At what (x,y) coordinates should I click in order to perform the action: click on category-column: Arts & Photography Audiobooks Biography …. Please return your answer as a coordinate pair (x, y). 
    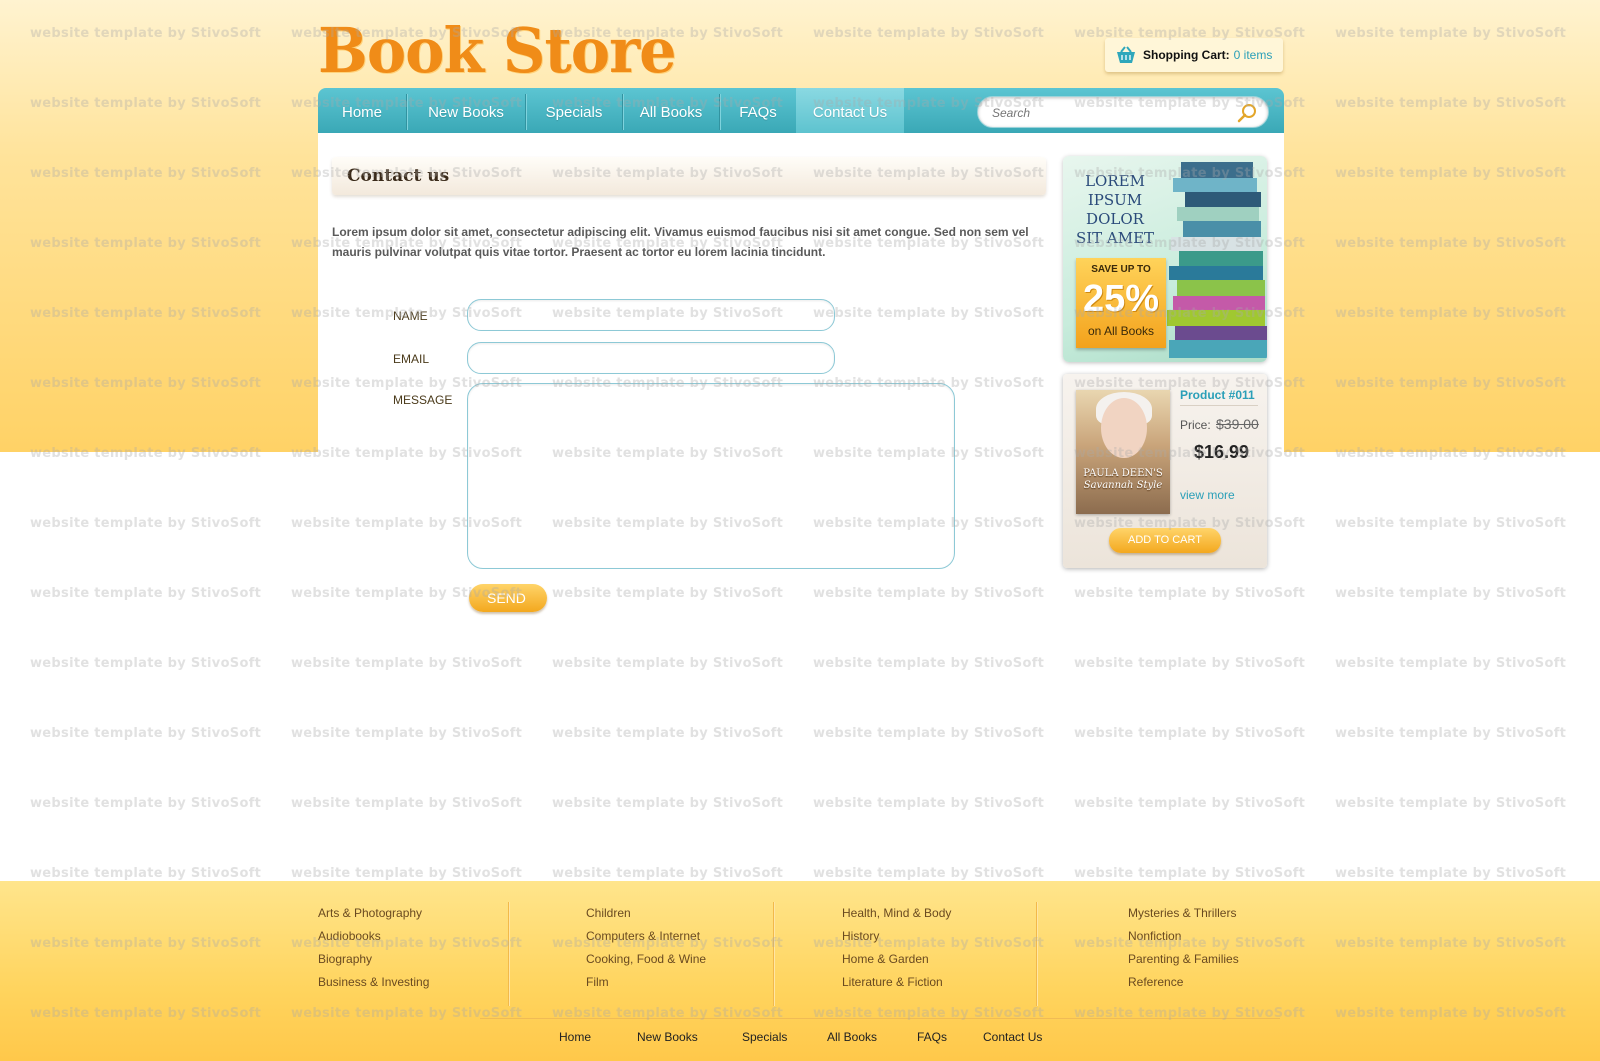
    Looking at the image, I should click on (373, 948).